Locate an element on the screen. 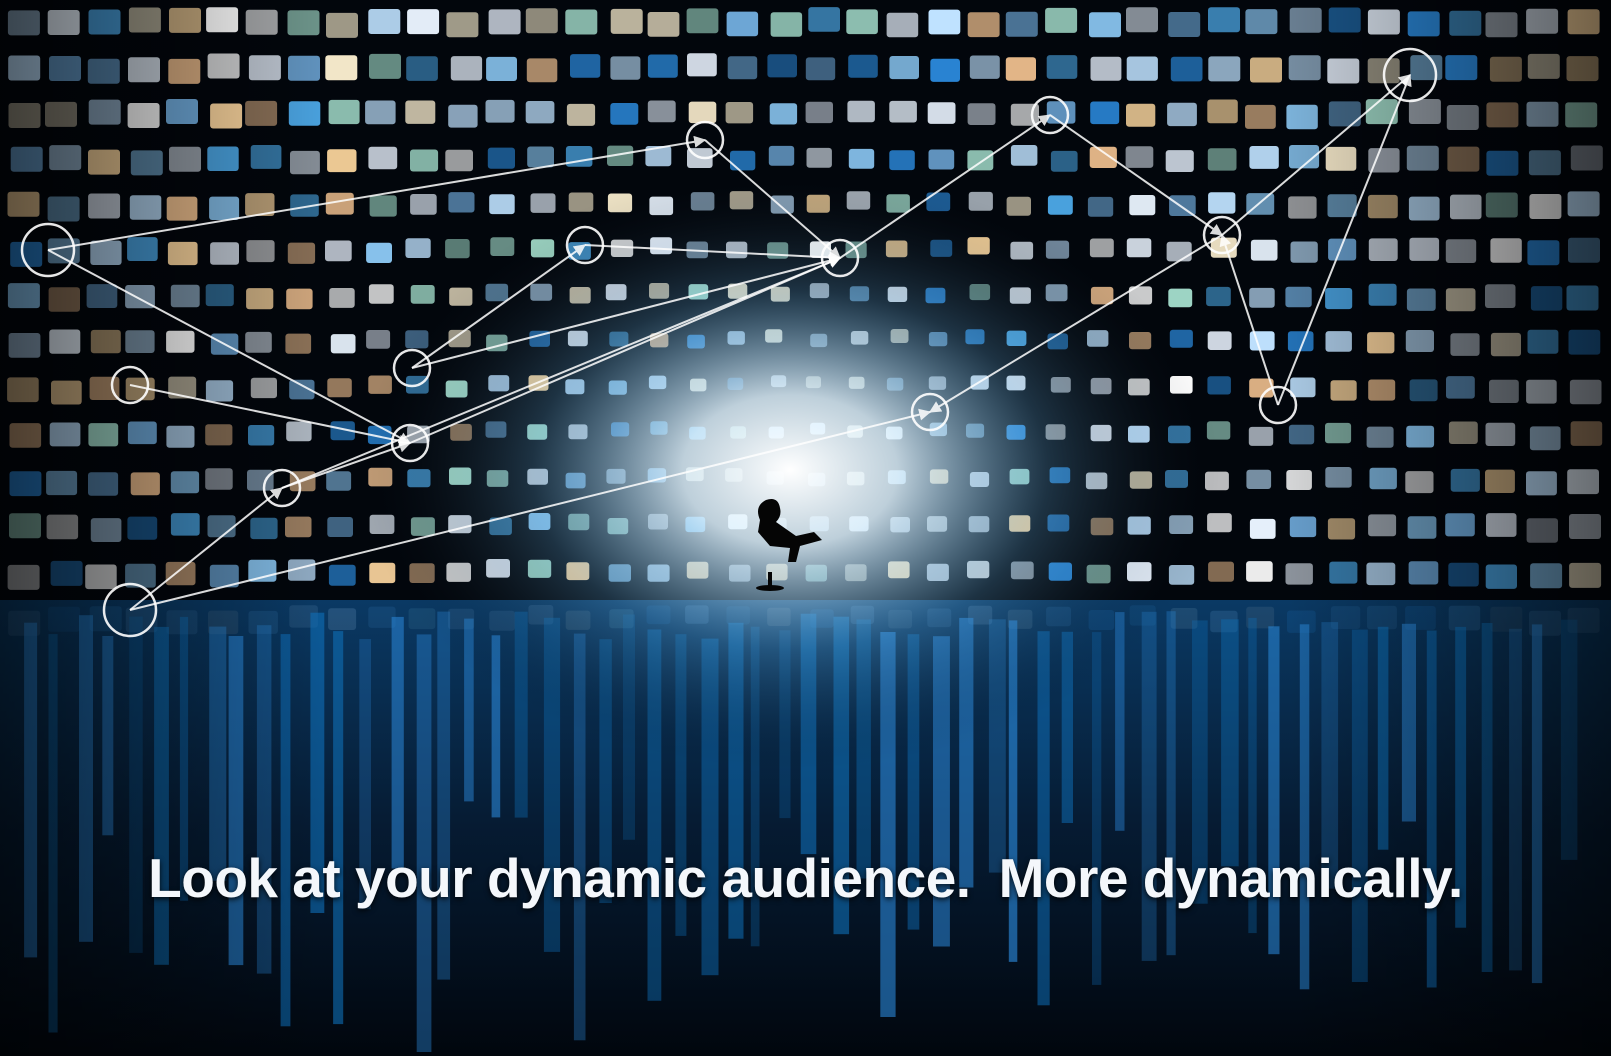 The width and height of the screenshot is (1611, 1056). headline-part-1: Look at your dynamic audience. is located at coordinates (559, 878).